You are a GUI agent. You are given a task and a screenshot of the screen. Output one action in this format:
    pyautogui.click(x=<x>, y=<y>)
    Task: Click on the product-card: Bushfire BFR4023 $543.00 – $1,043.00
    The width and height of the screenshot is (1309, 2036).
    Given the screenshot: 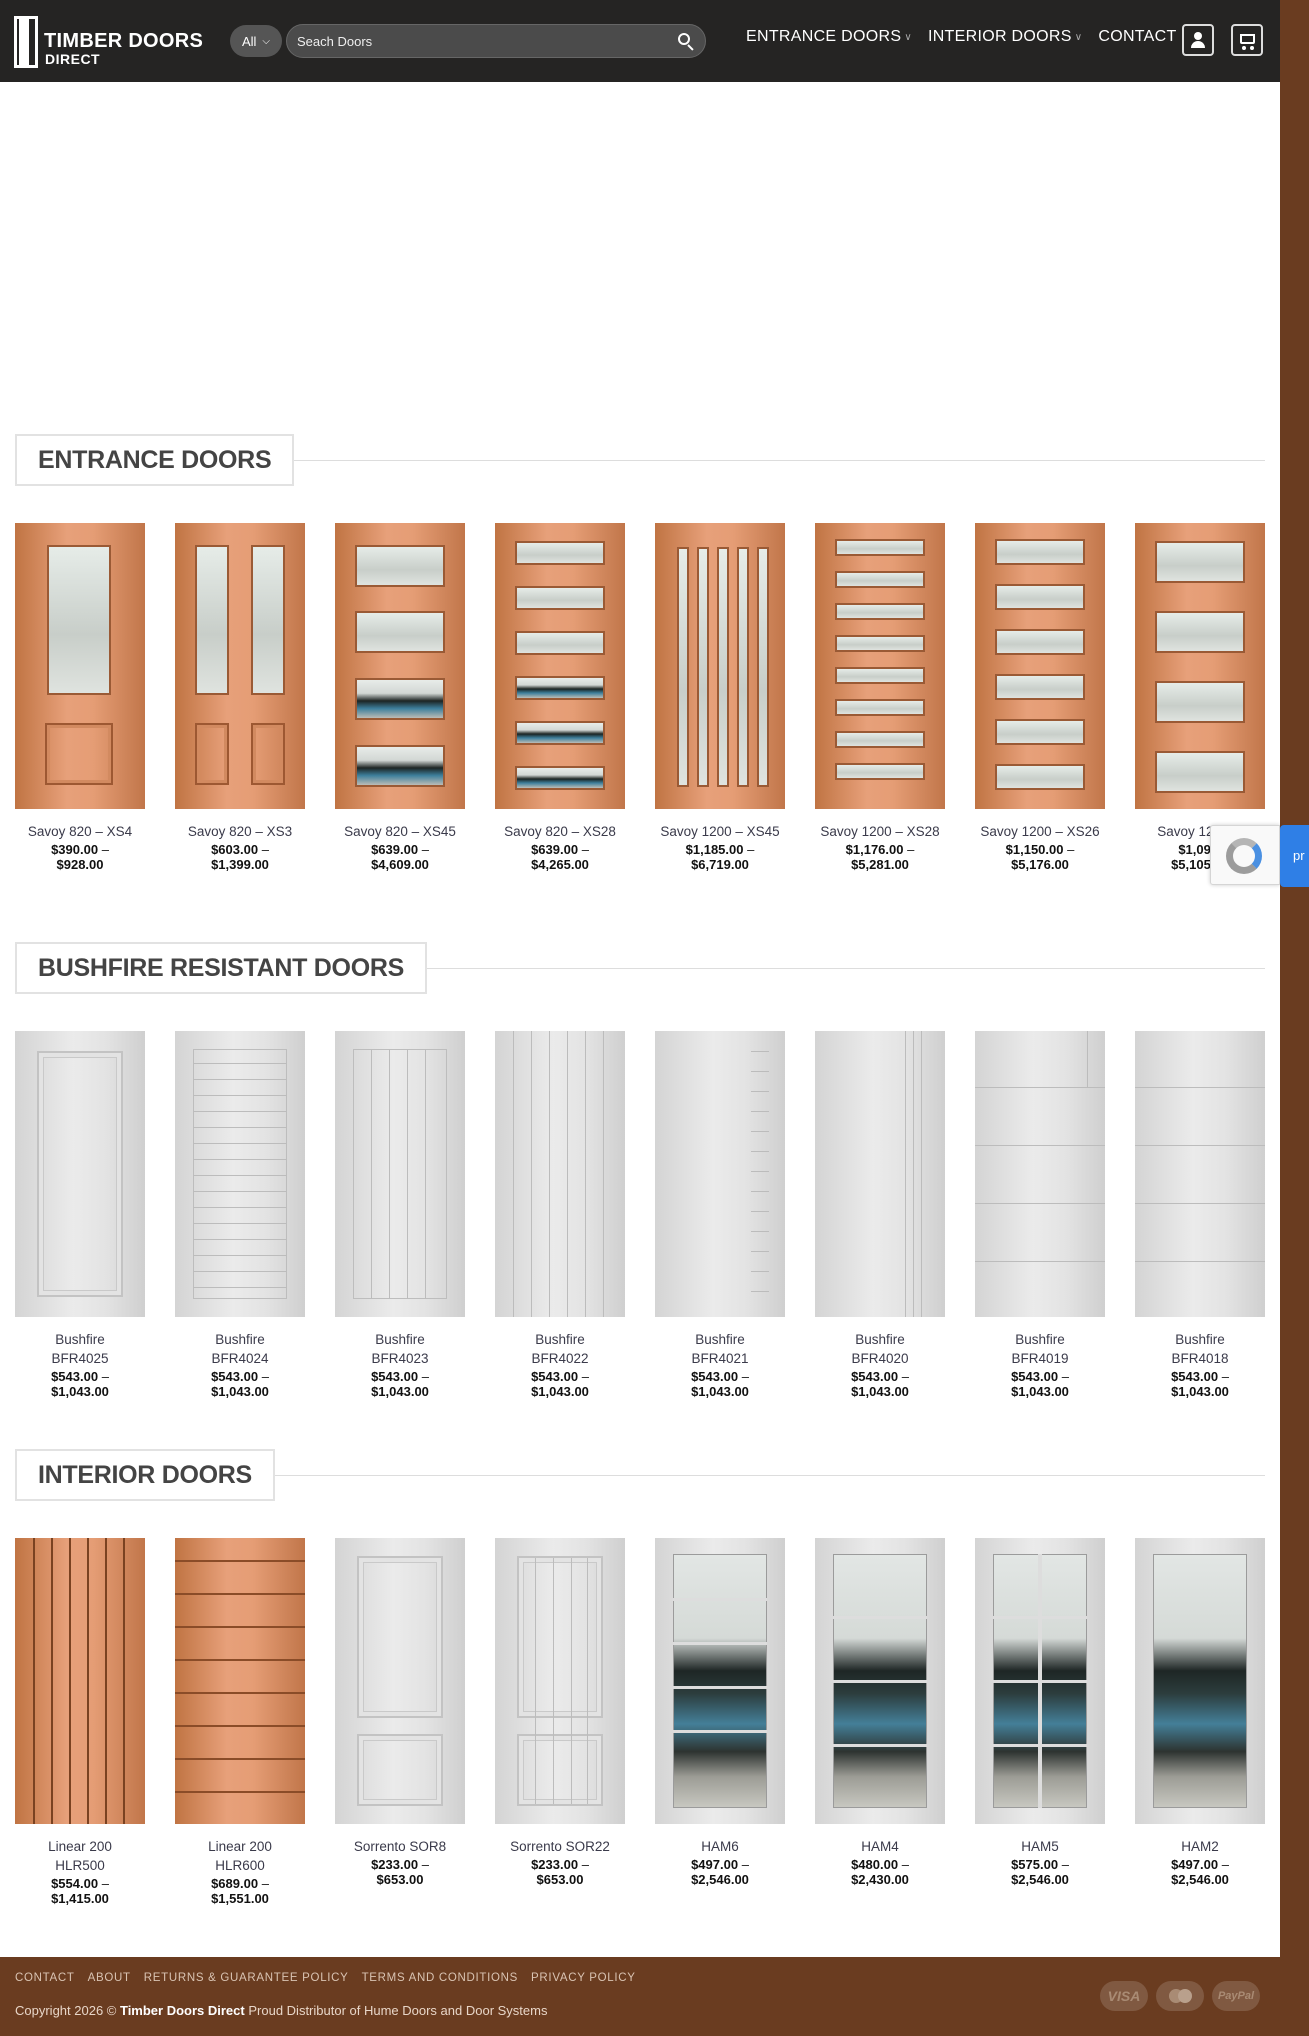 What is the action you would take?
    pyautogui.click(x=400, y=1215)
    